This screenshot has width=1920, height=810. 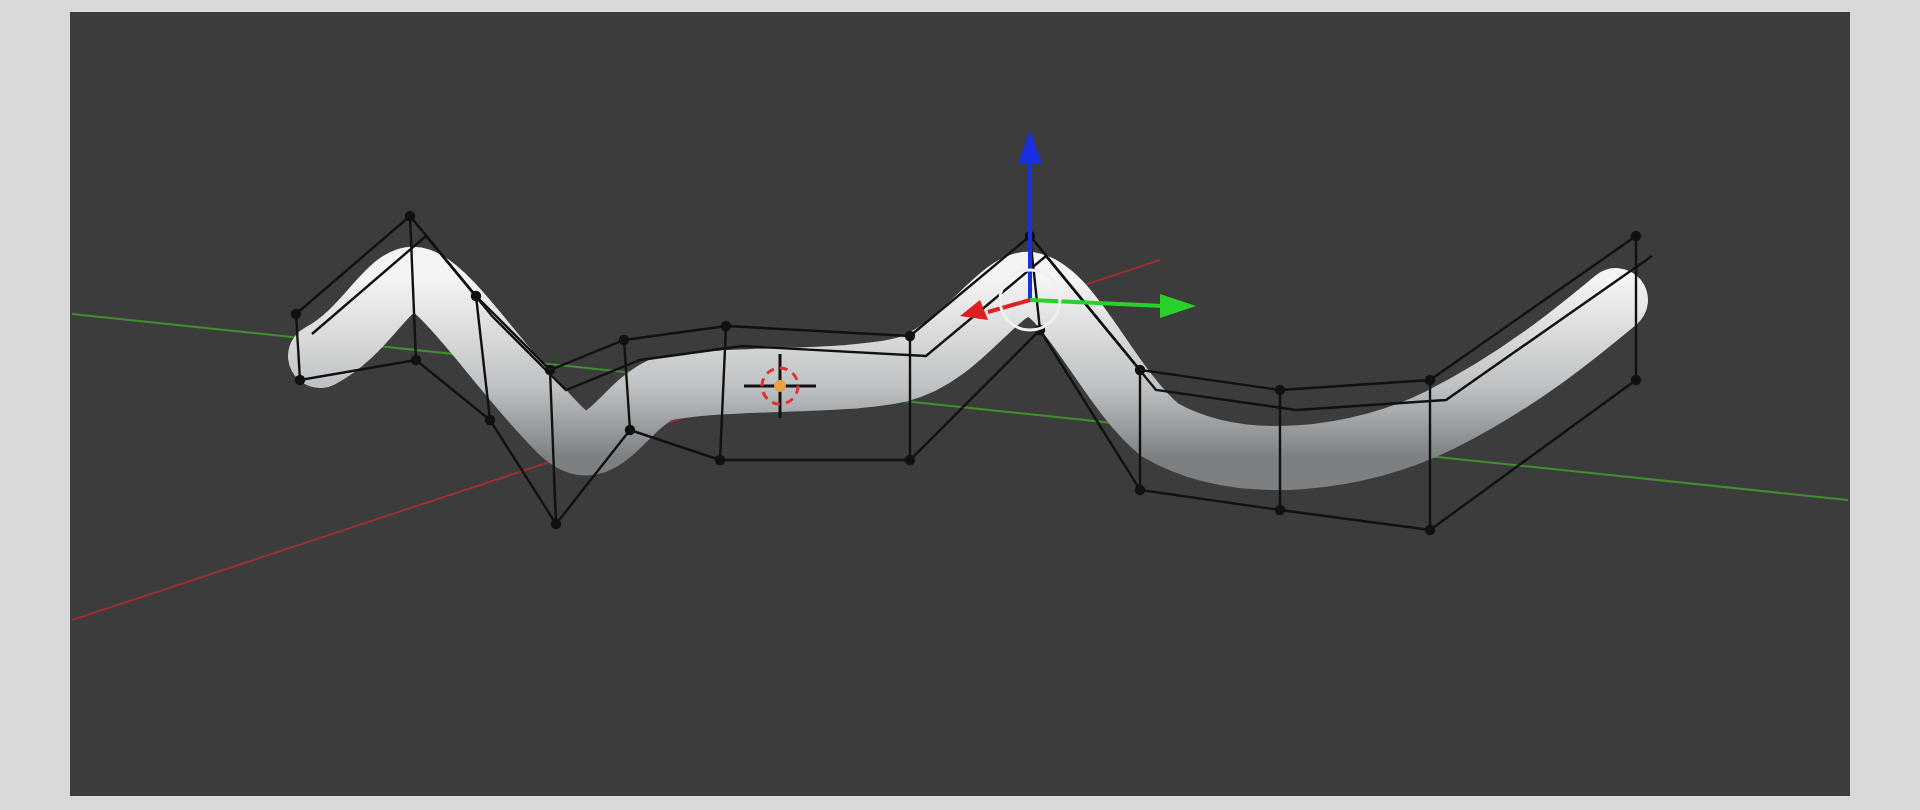 I want to click on transform-gizmo-drawing, so click(x=1078, y=231).